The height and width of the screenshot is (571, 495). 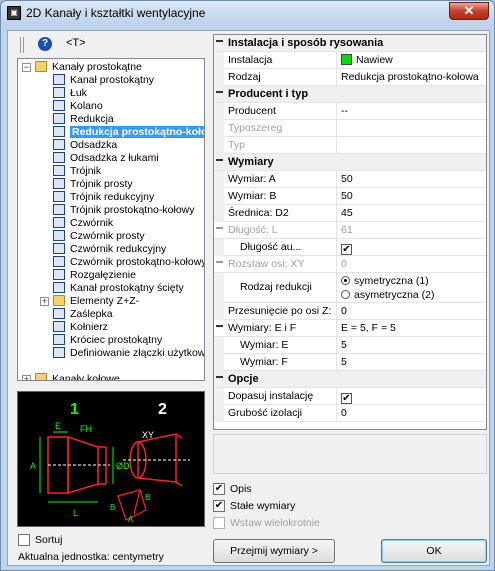 What do you see at coordinates (219, 489) in the screenshot?
I see `opis-checkbox: ✔` at bounding box center [219, 489].